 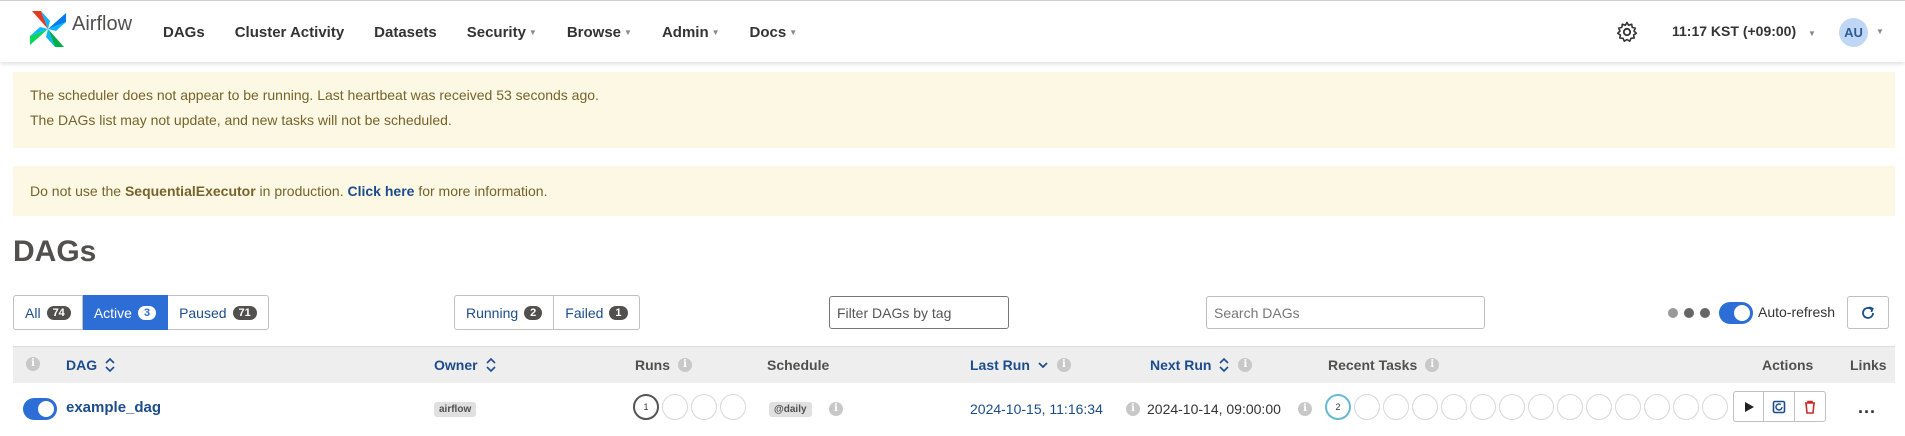 What do you see at coordinates (1000, 365) in the screenshot?
I see `column-last-run-label: Last Run` at bounding box center [1000, 365].